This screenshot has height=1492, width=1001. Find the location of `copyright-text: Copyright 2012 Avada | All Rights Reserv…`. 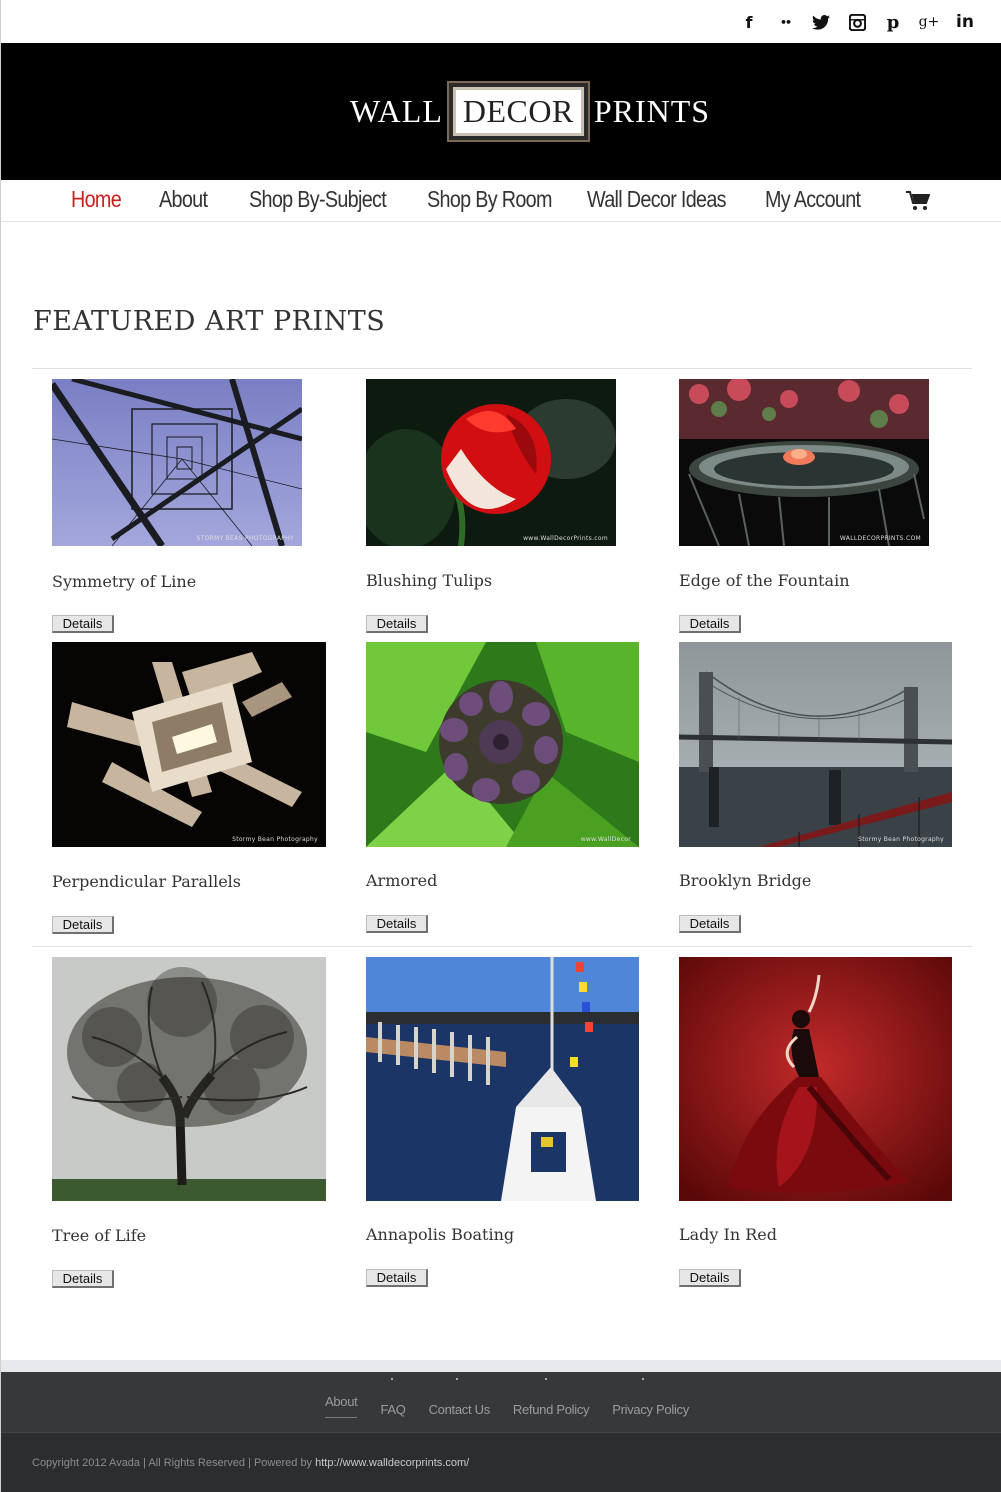

copyright-text: Copyright 2012 Avada | All Rights Reserv… is located at coordinates (172, 1463).